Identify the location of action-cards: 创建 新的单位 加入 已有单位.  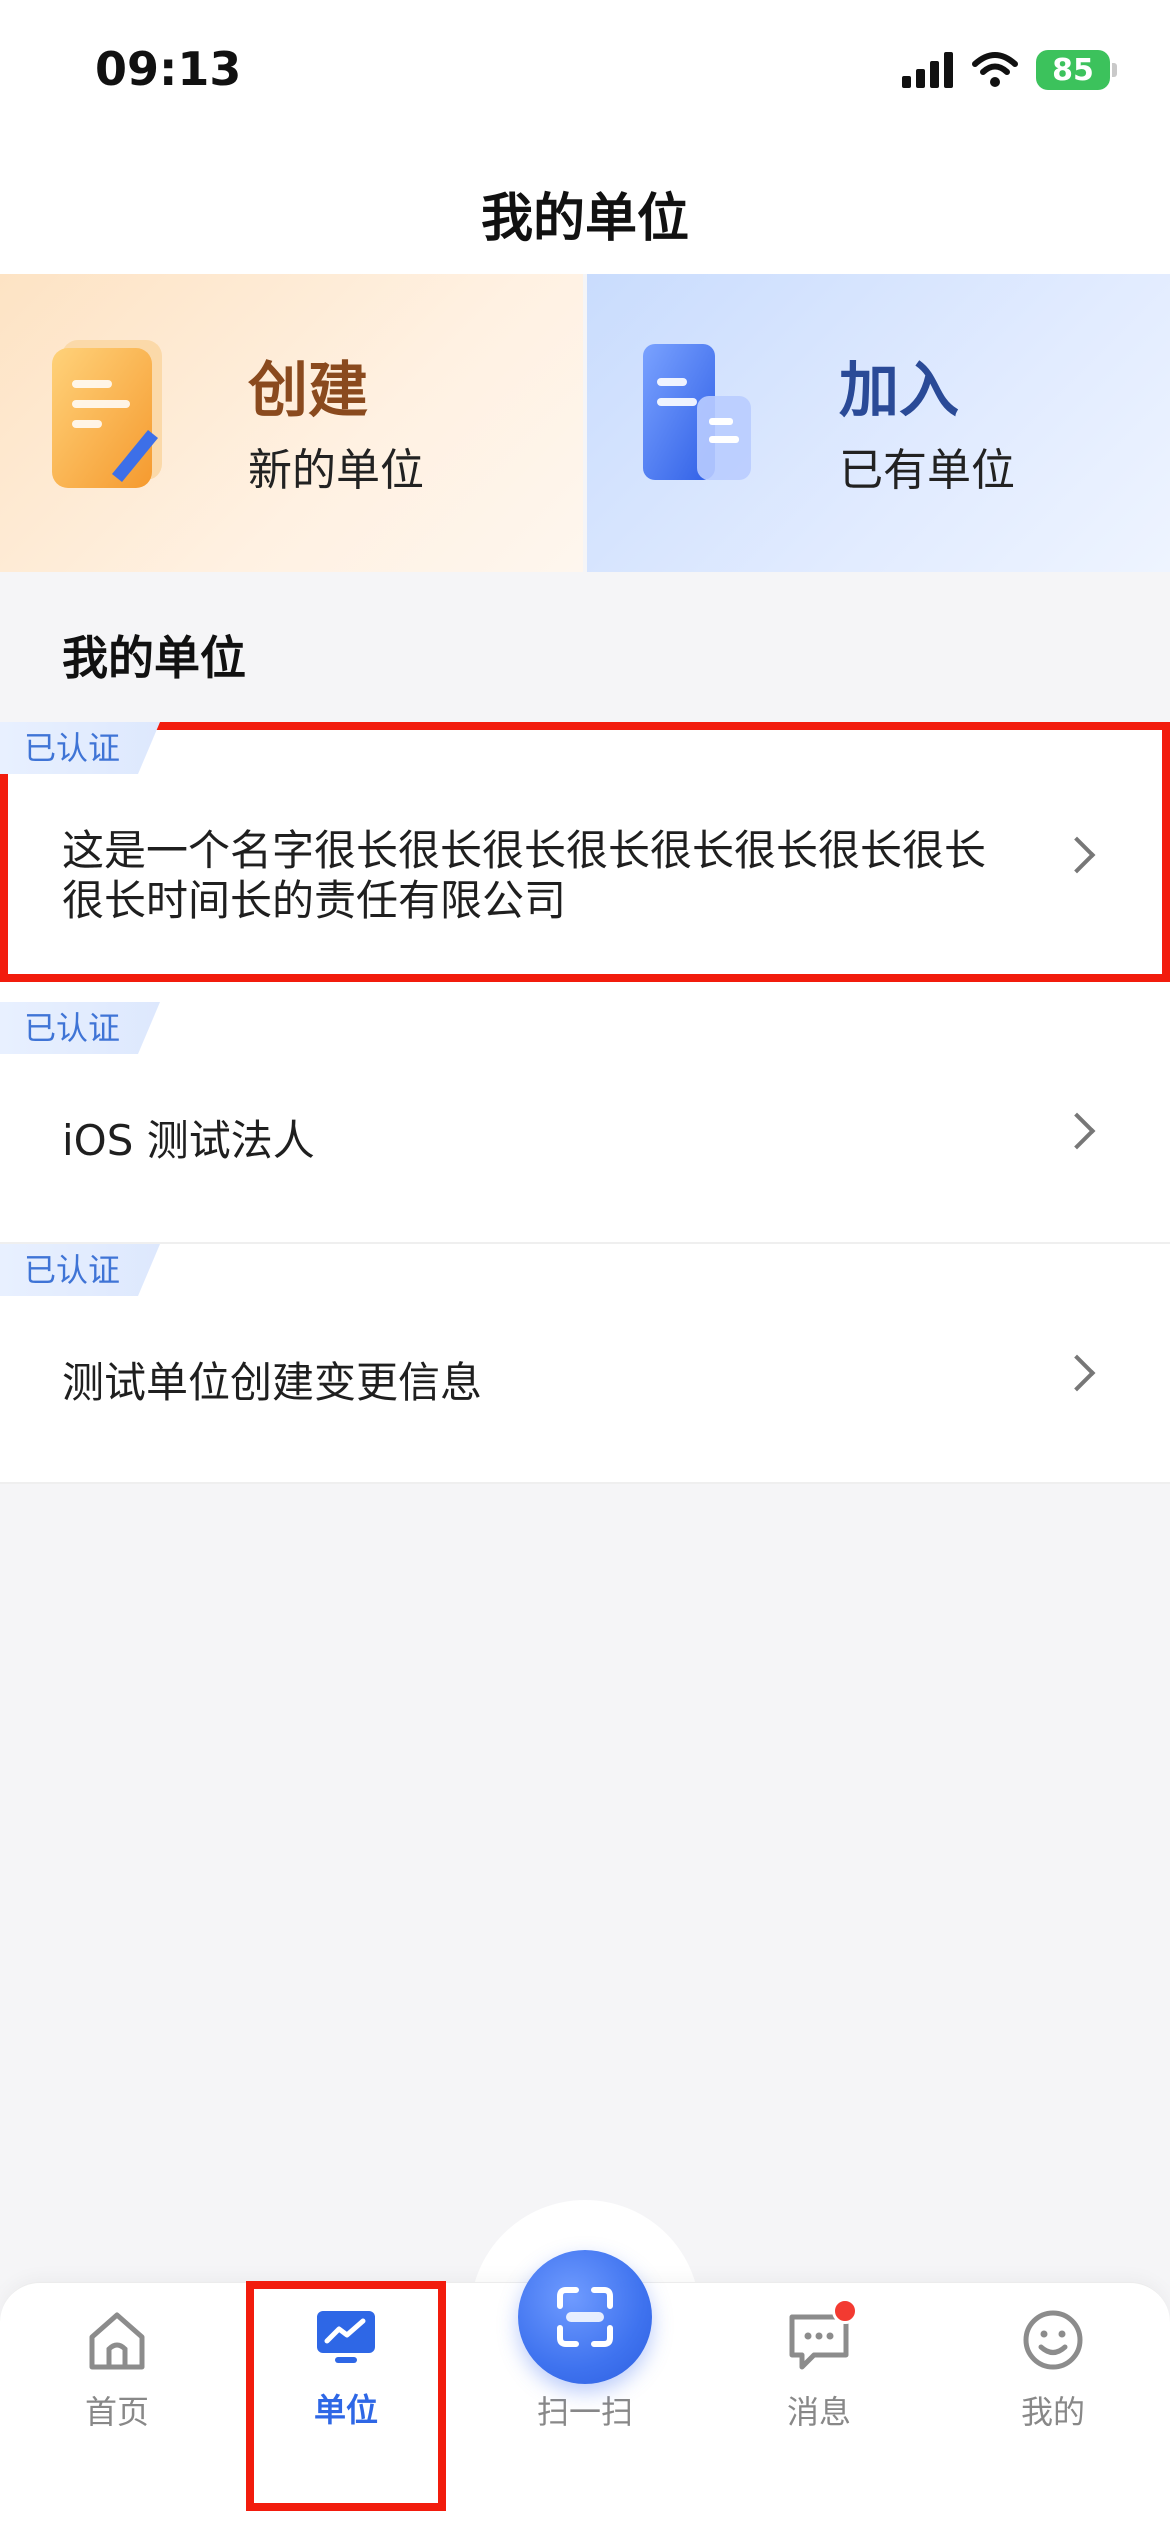
(585, 423).